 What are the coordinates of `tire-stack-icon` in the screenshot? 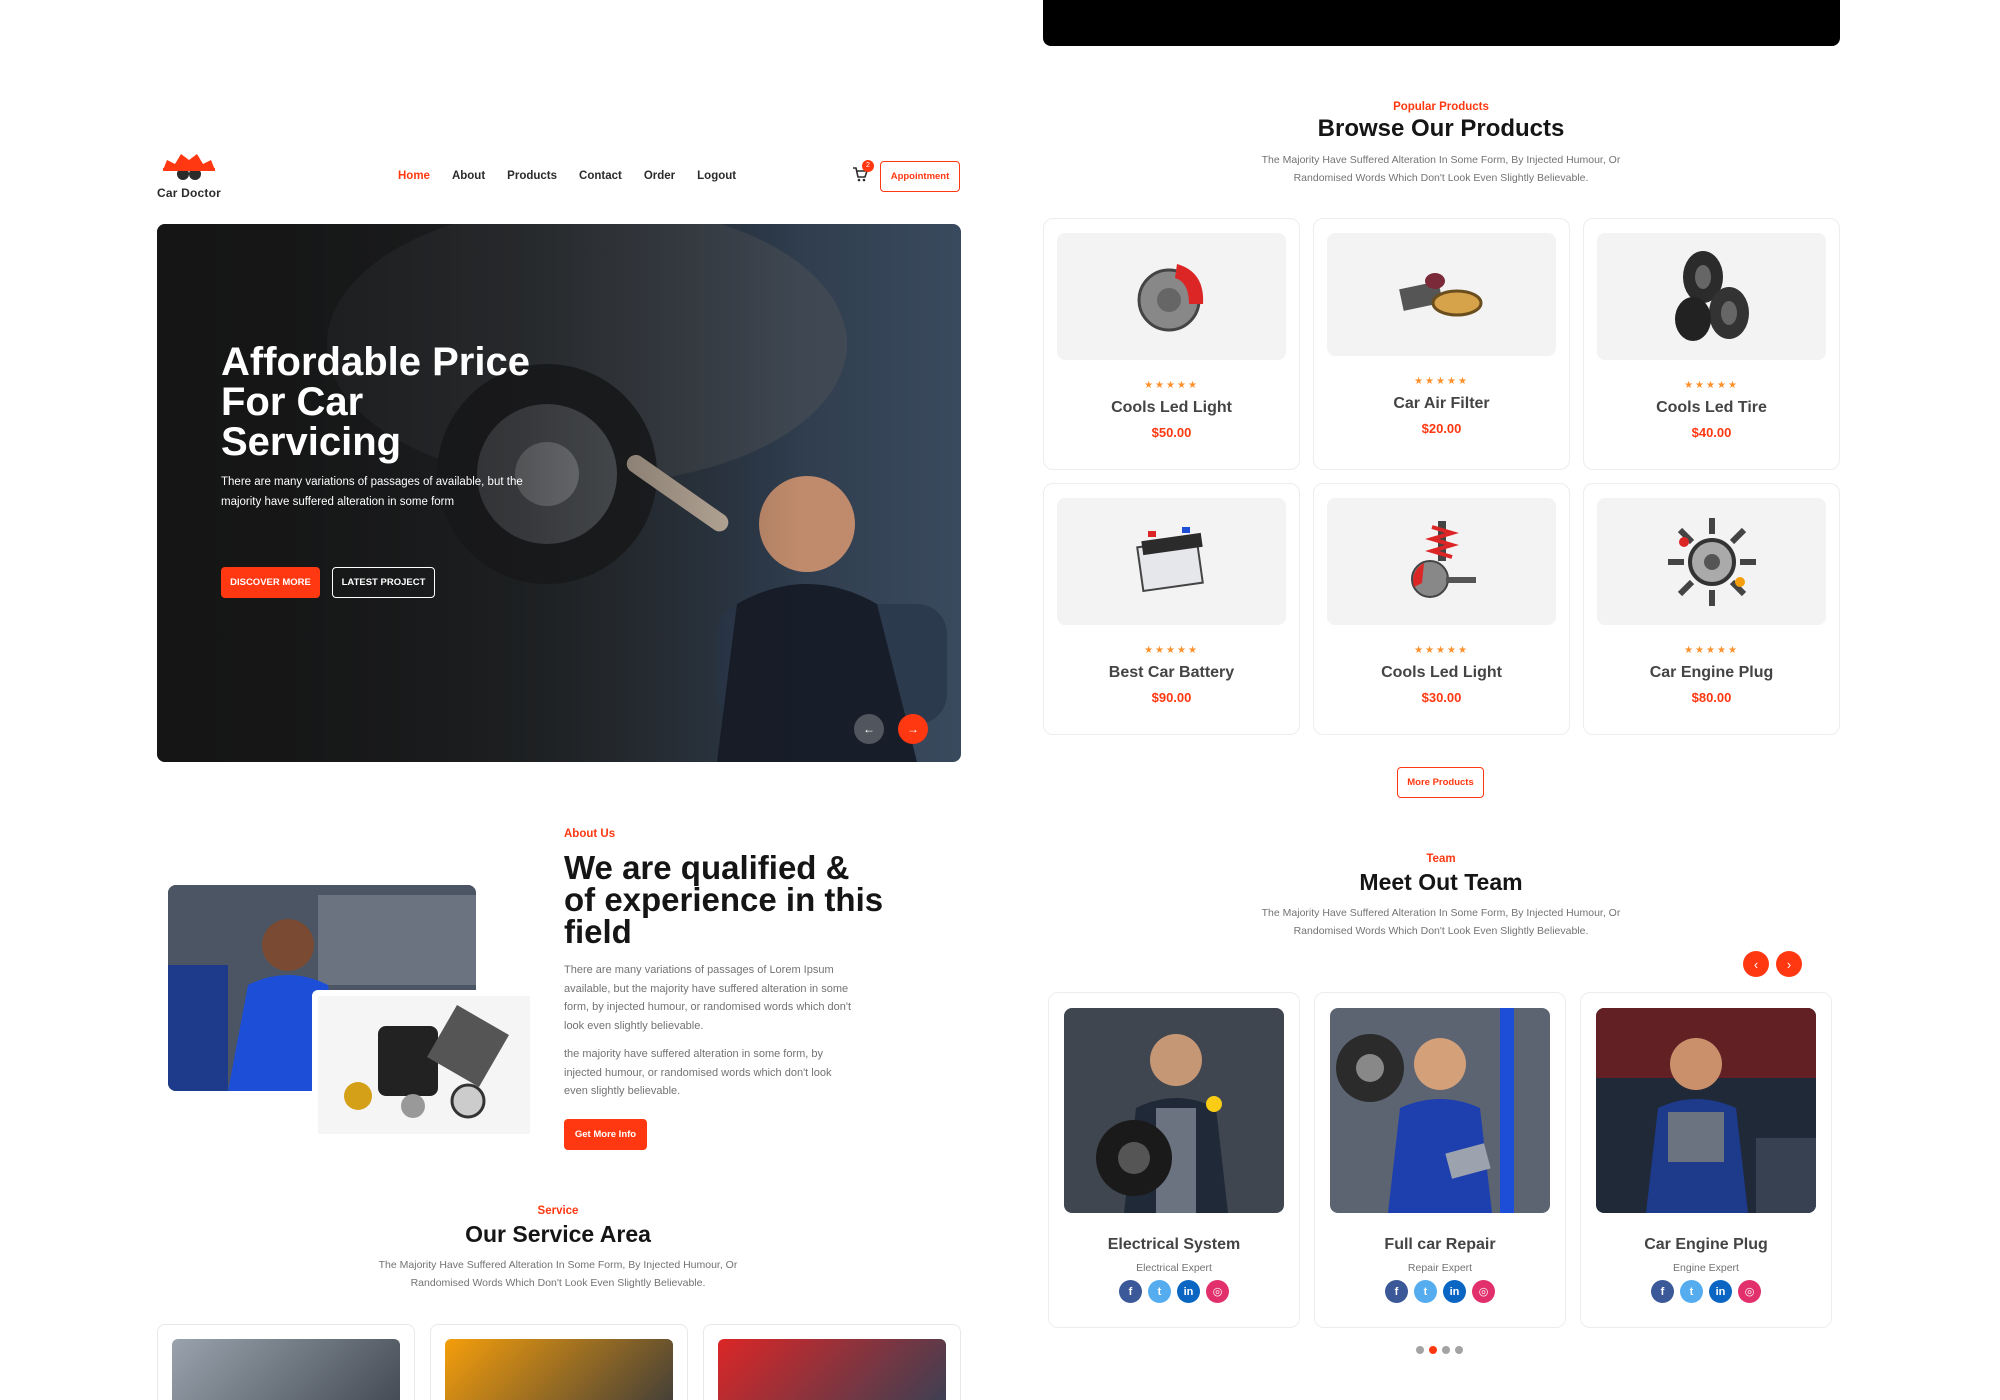 It's located at (1711, 295).